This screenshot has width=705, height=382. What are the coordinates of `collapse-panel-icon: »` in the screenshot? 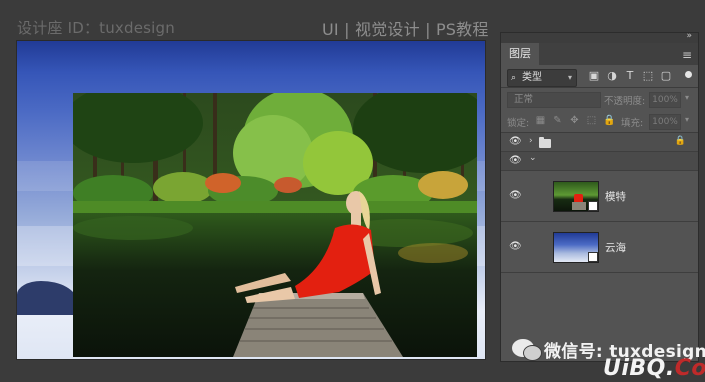 It's located at (689, 36).